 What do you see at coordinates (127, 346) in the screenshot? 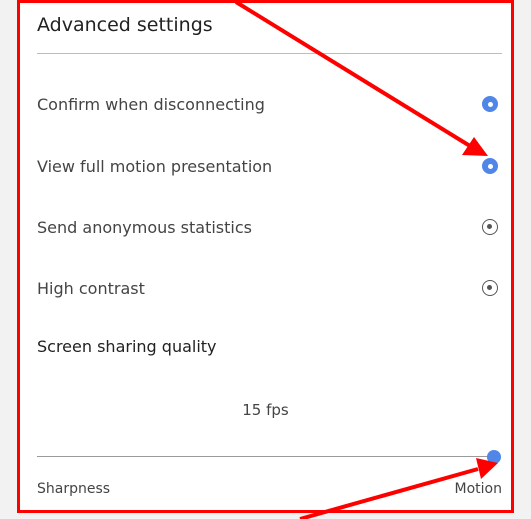
I see `screen-sharing-quality-heading: Screen sharing quality` at bounding box center [127, 346].